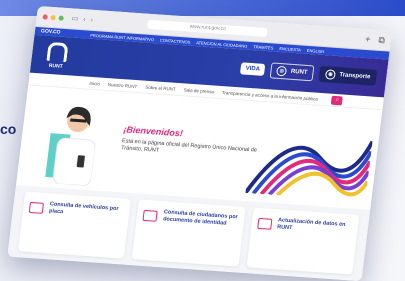  I want to click on card-consulta-vehiculos: Consulta de vehículos por placa, so click(74, 225).